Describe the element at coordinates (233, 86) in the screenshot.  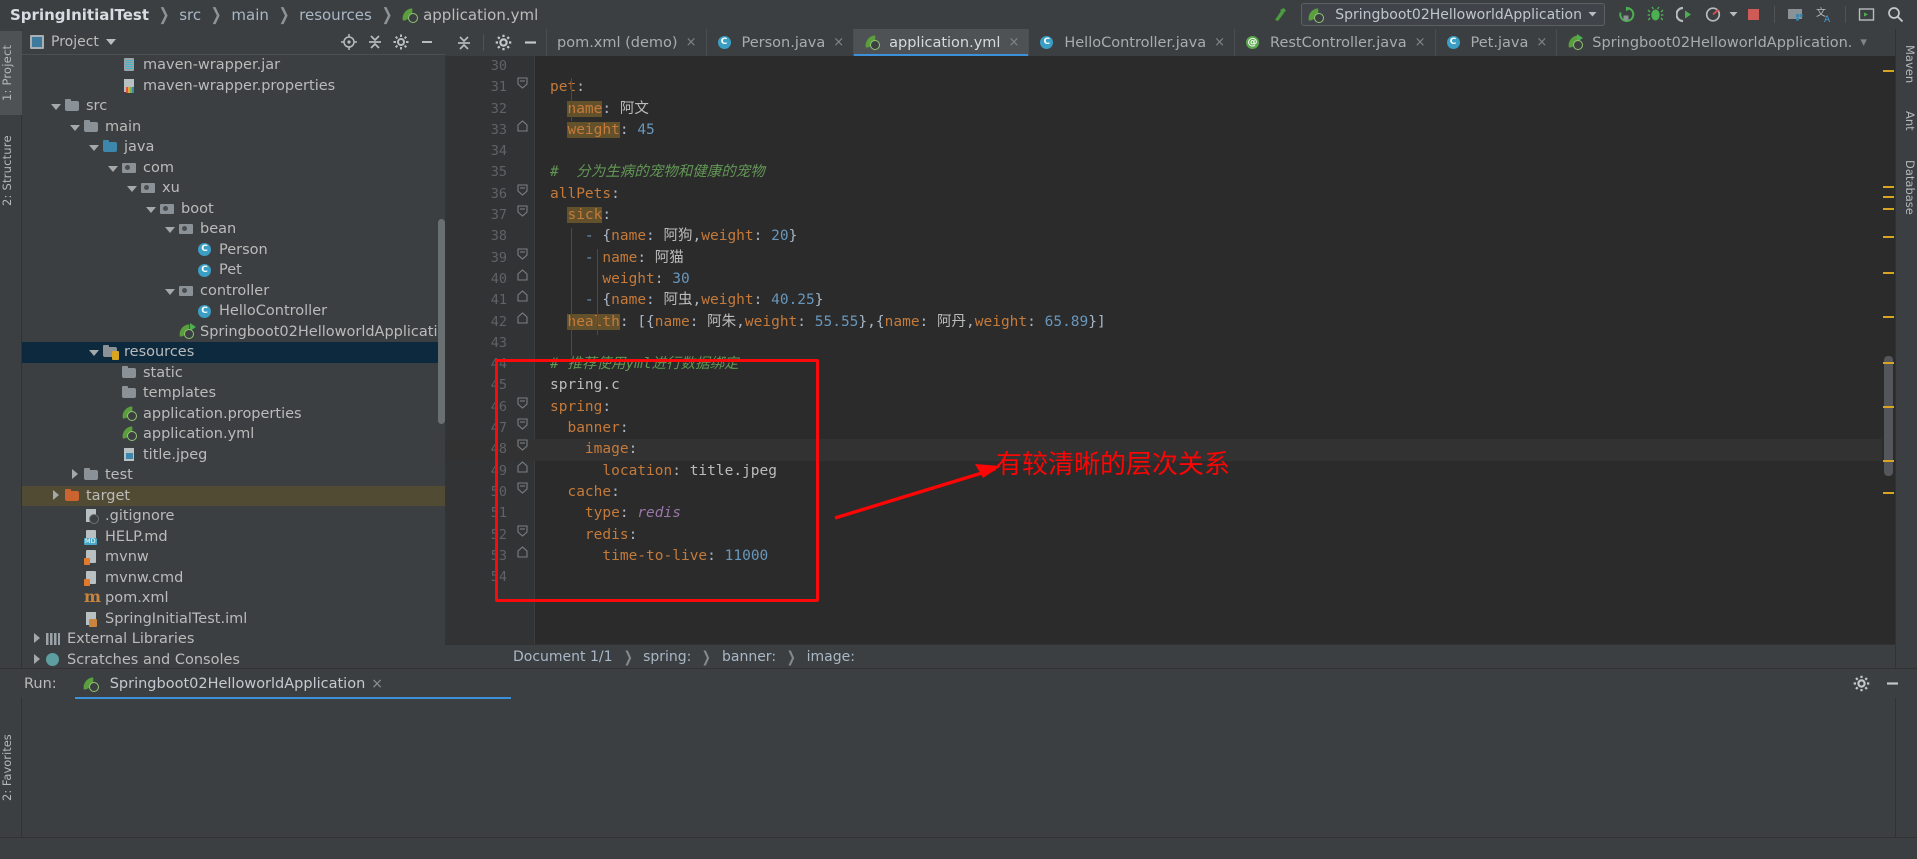
I see `tree-row-maven-wrapper-properties: maven-wrapper.properties` at that location.